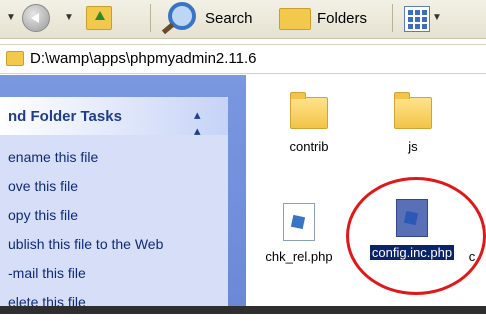  I want to click on file-item-contrib: contrib, so click(309, 123).